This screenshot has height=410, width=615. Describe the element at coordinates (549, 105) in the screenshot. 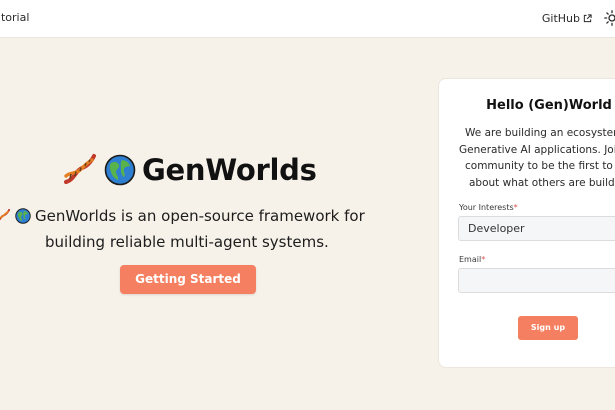

I see `card-title: Hello (Gen)World` at that location.